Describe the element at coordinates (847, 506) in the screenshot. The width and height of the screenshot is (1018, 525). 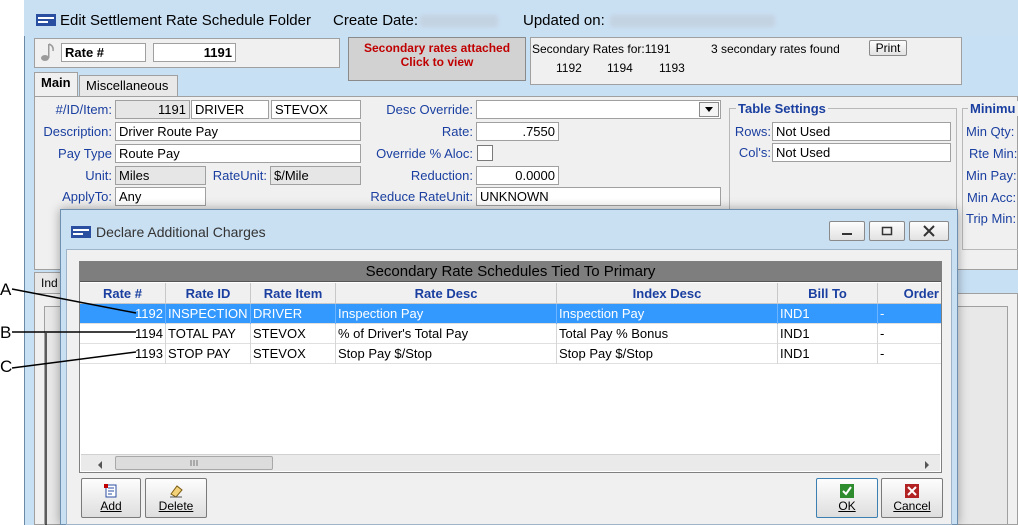
I see `ok-button-label: OK` at that location.